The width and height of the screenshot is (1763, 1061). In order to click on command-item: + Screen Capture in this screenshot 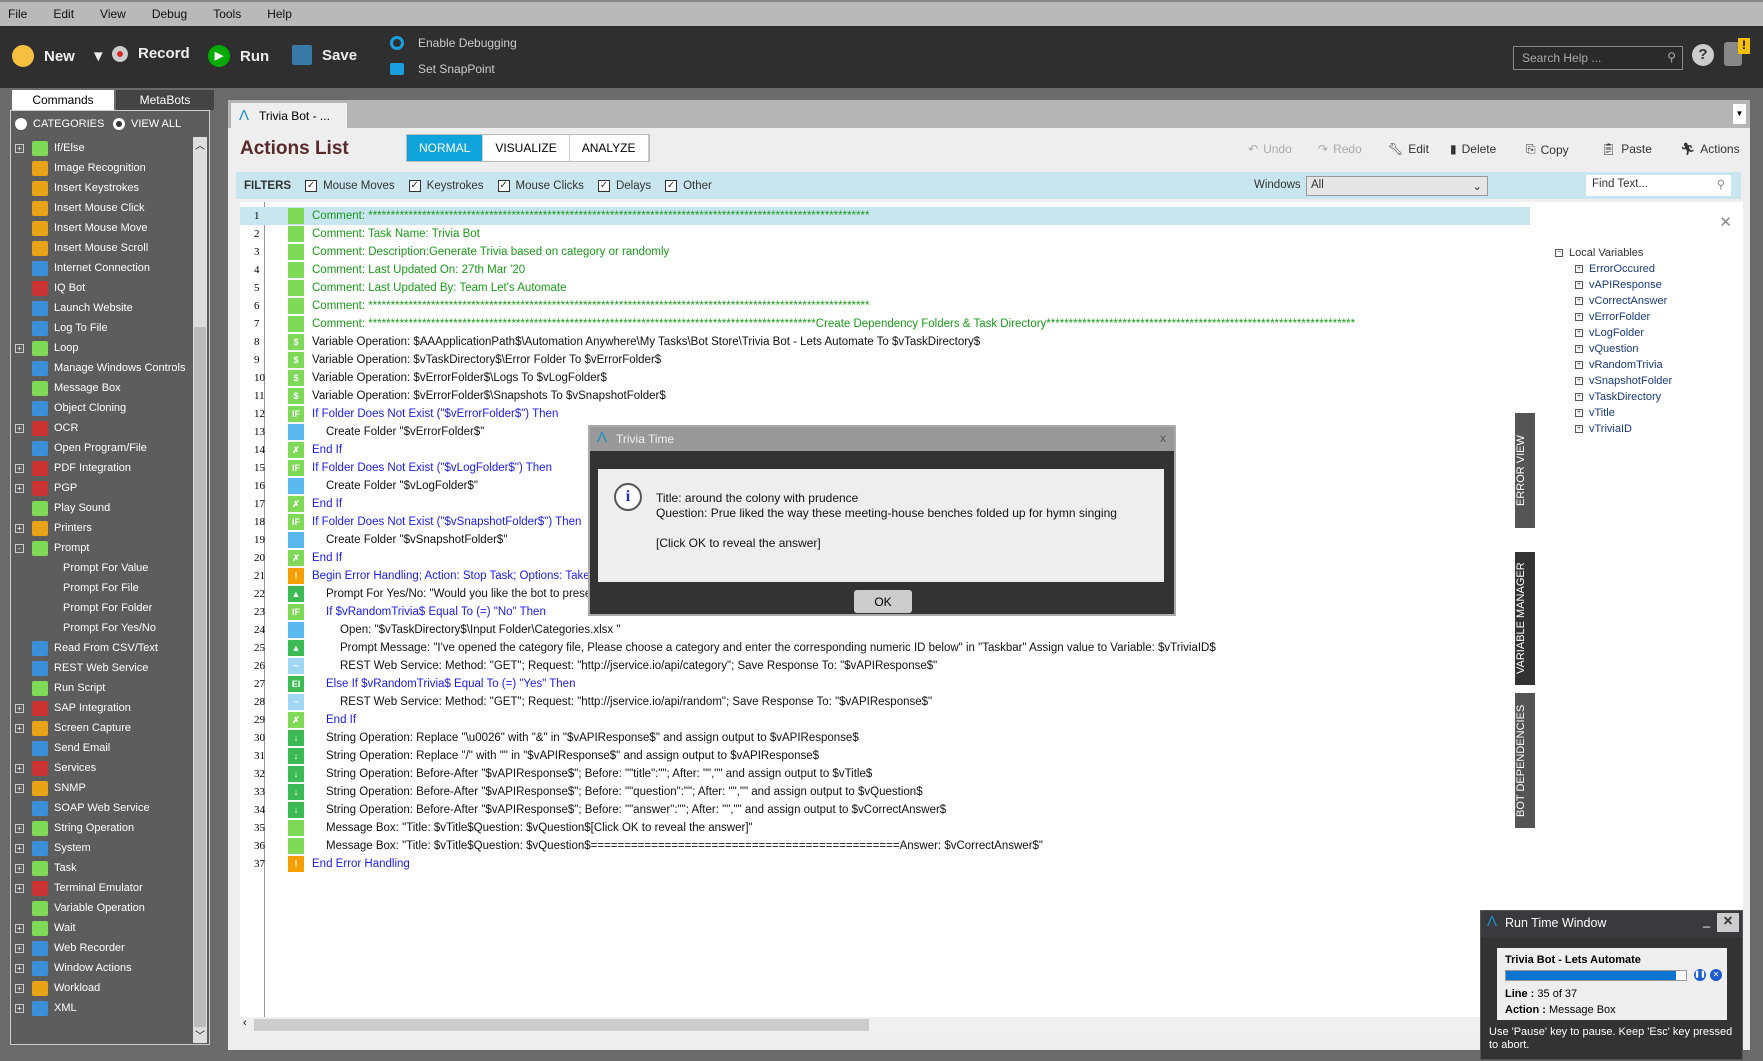, I will do `click(71, 728)`.